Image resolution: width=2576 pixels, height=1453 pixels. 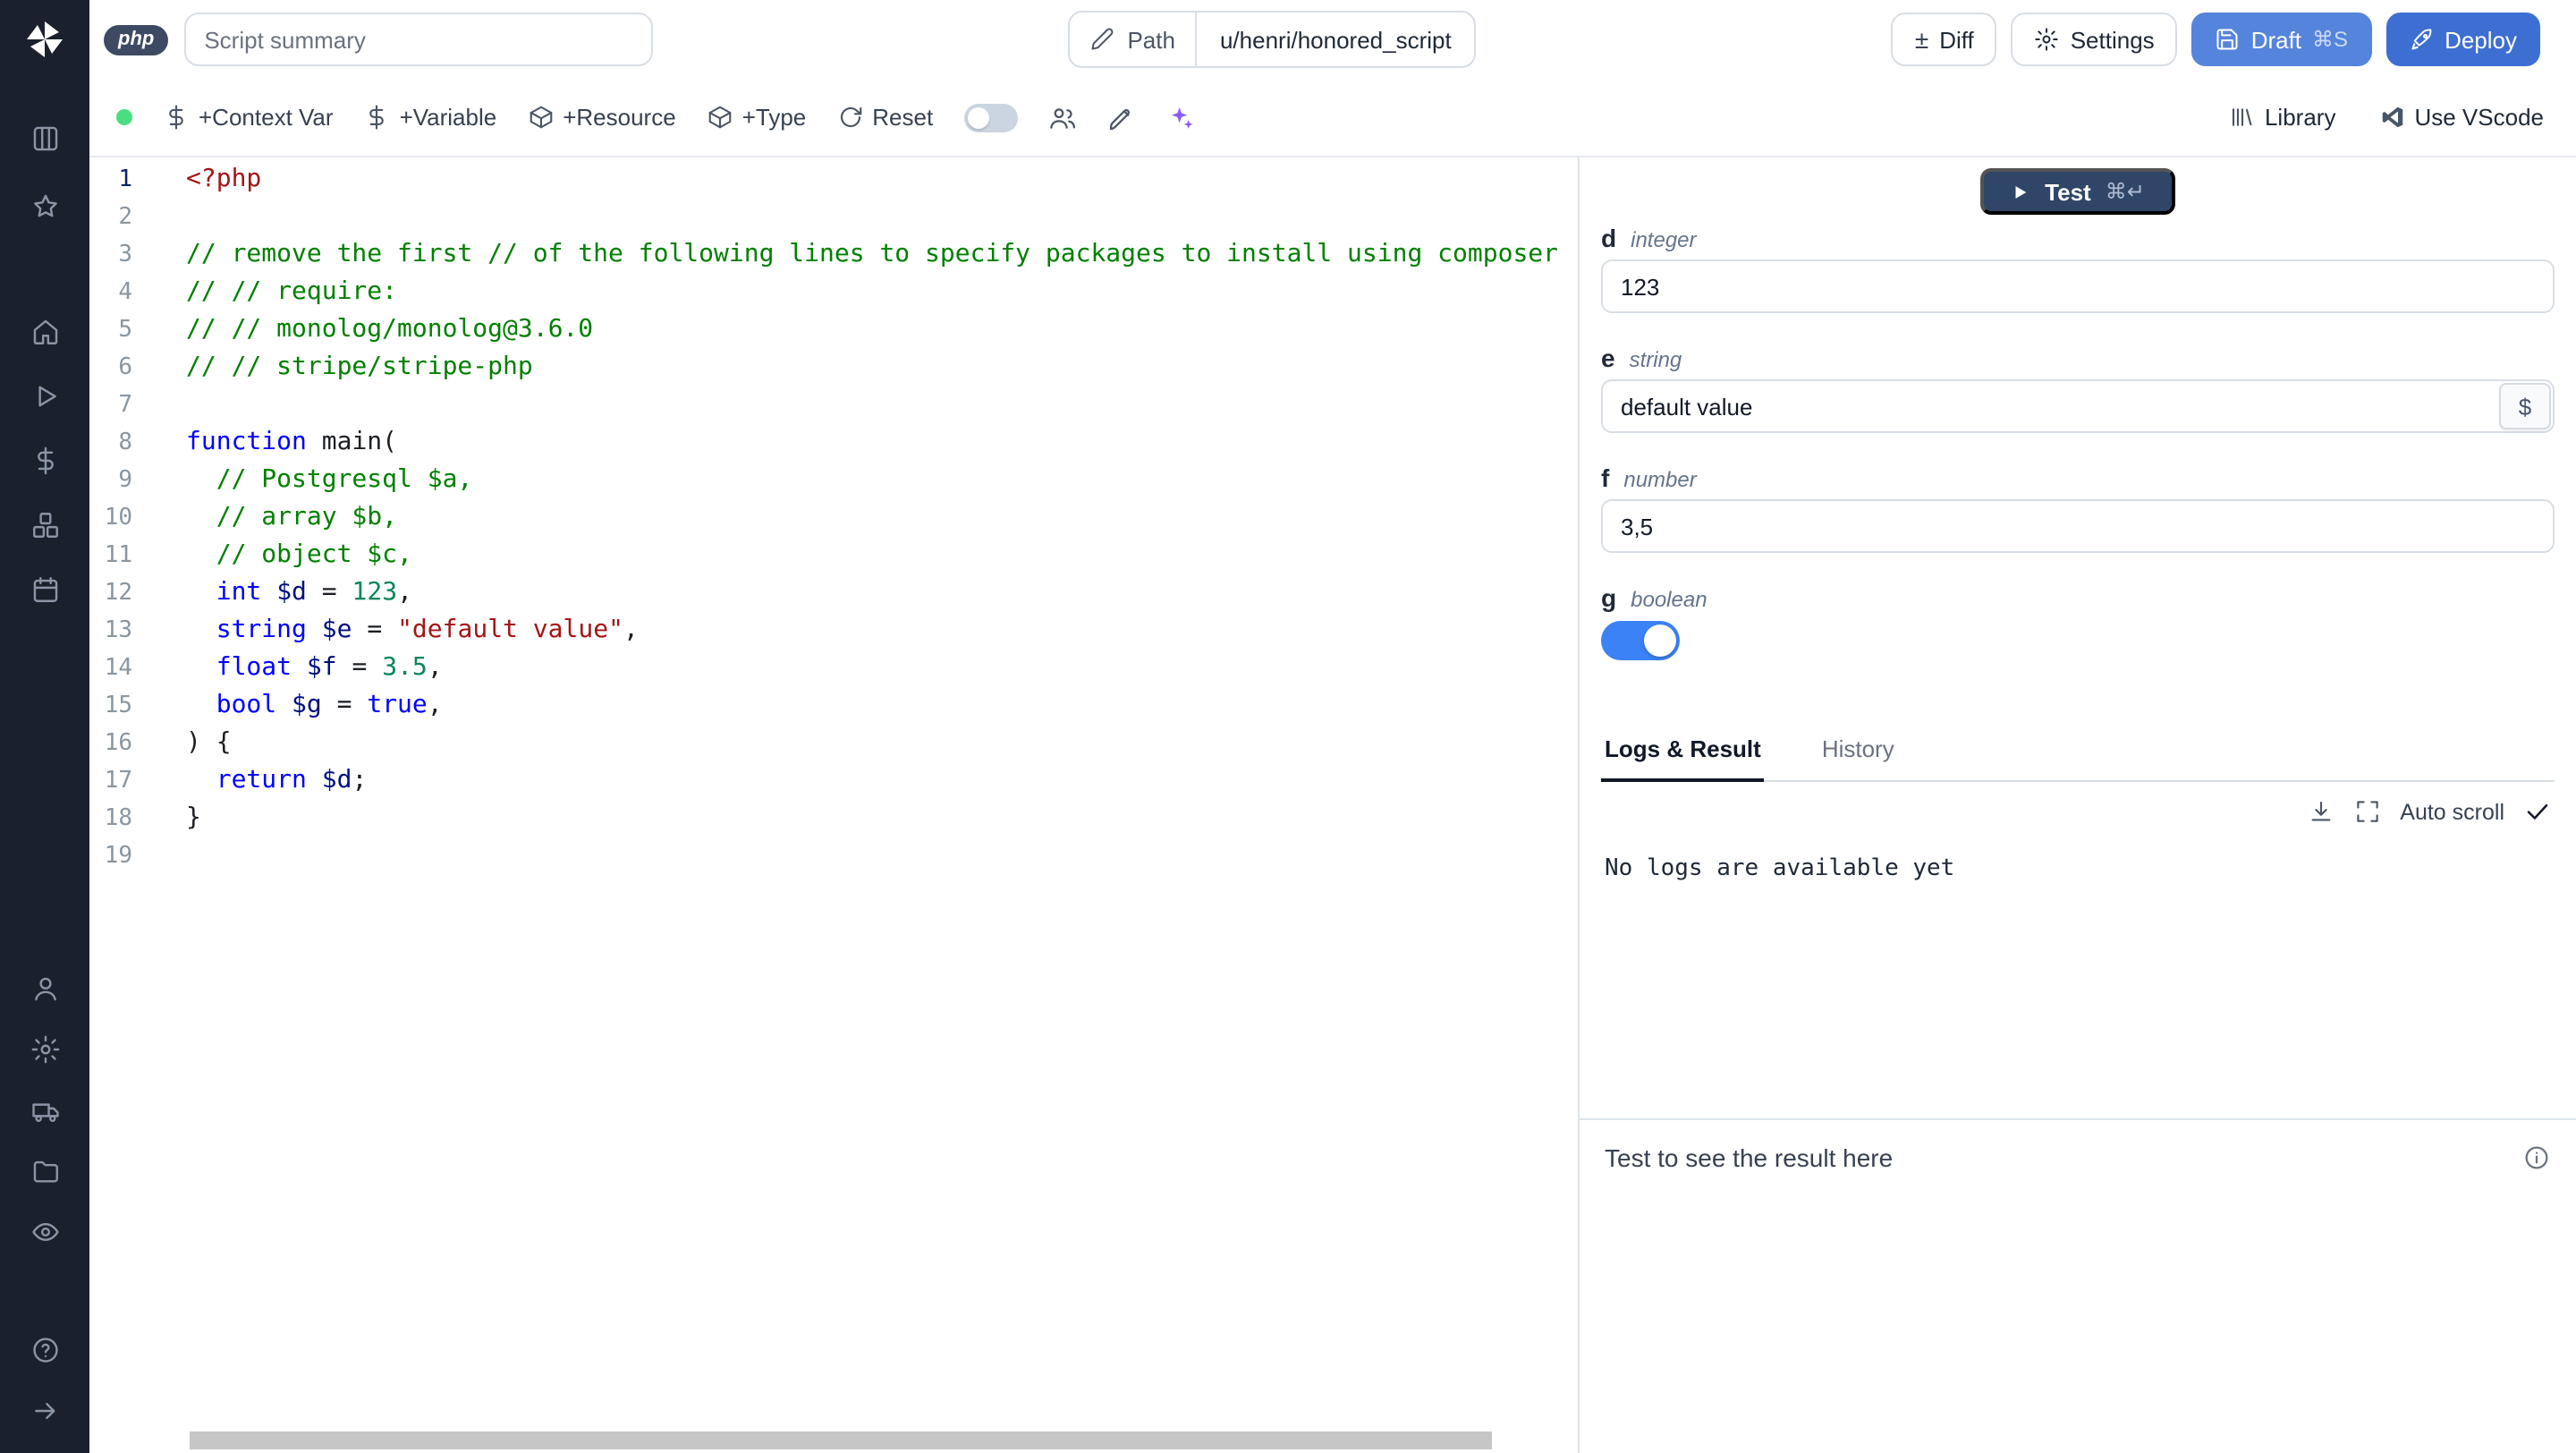 What do you see at coordinates (882, 443) in the screenshot?
I see `code-line: function main(` at bounding box center [882, 443].